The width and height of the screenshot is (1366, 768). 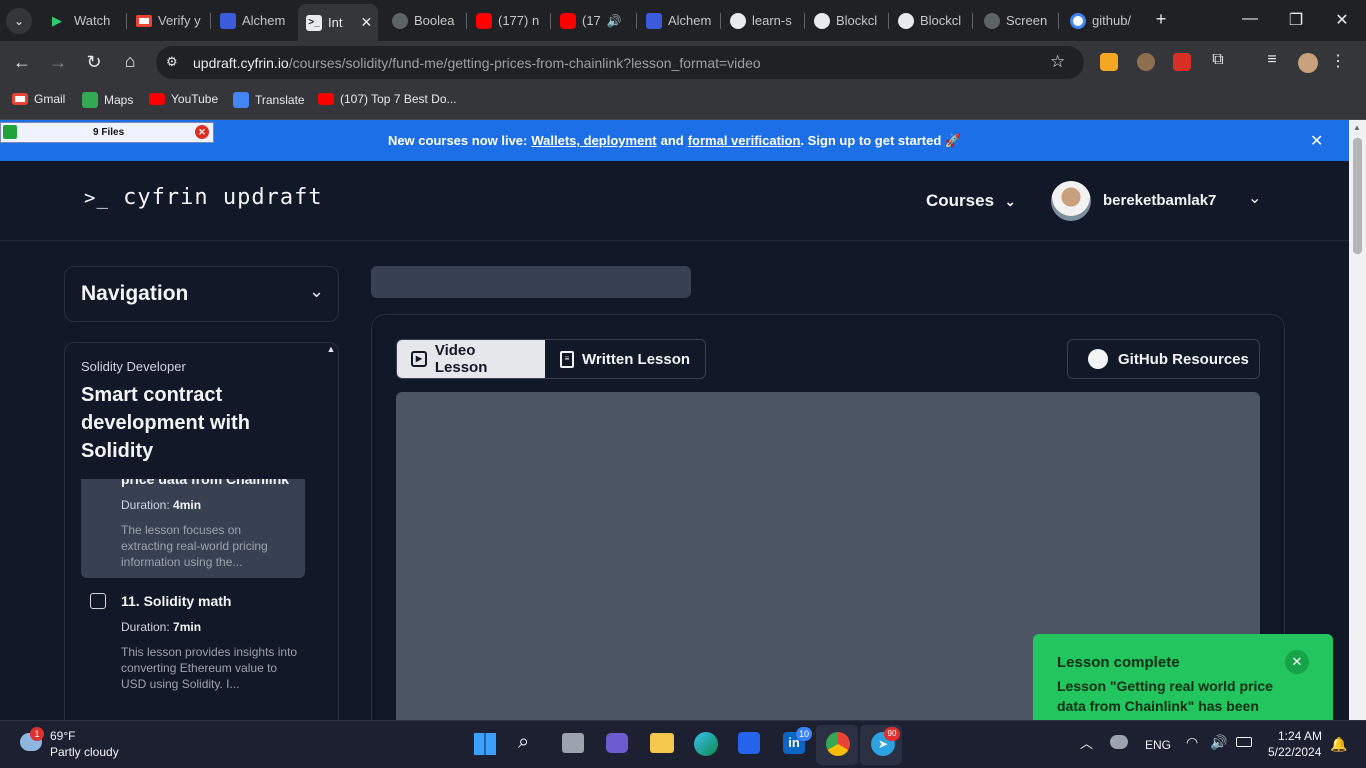 What do you see at coordinates (593, 140) in the screenshot?
I see `wallets-link: Wallets, deployment` at bounding box center [593, 140].